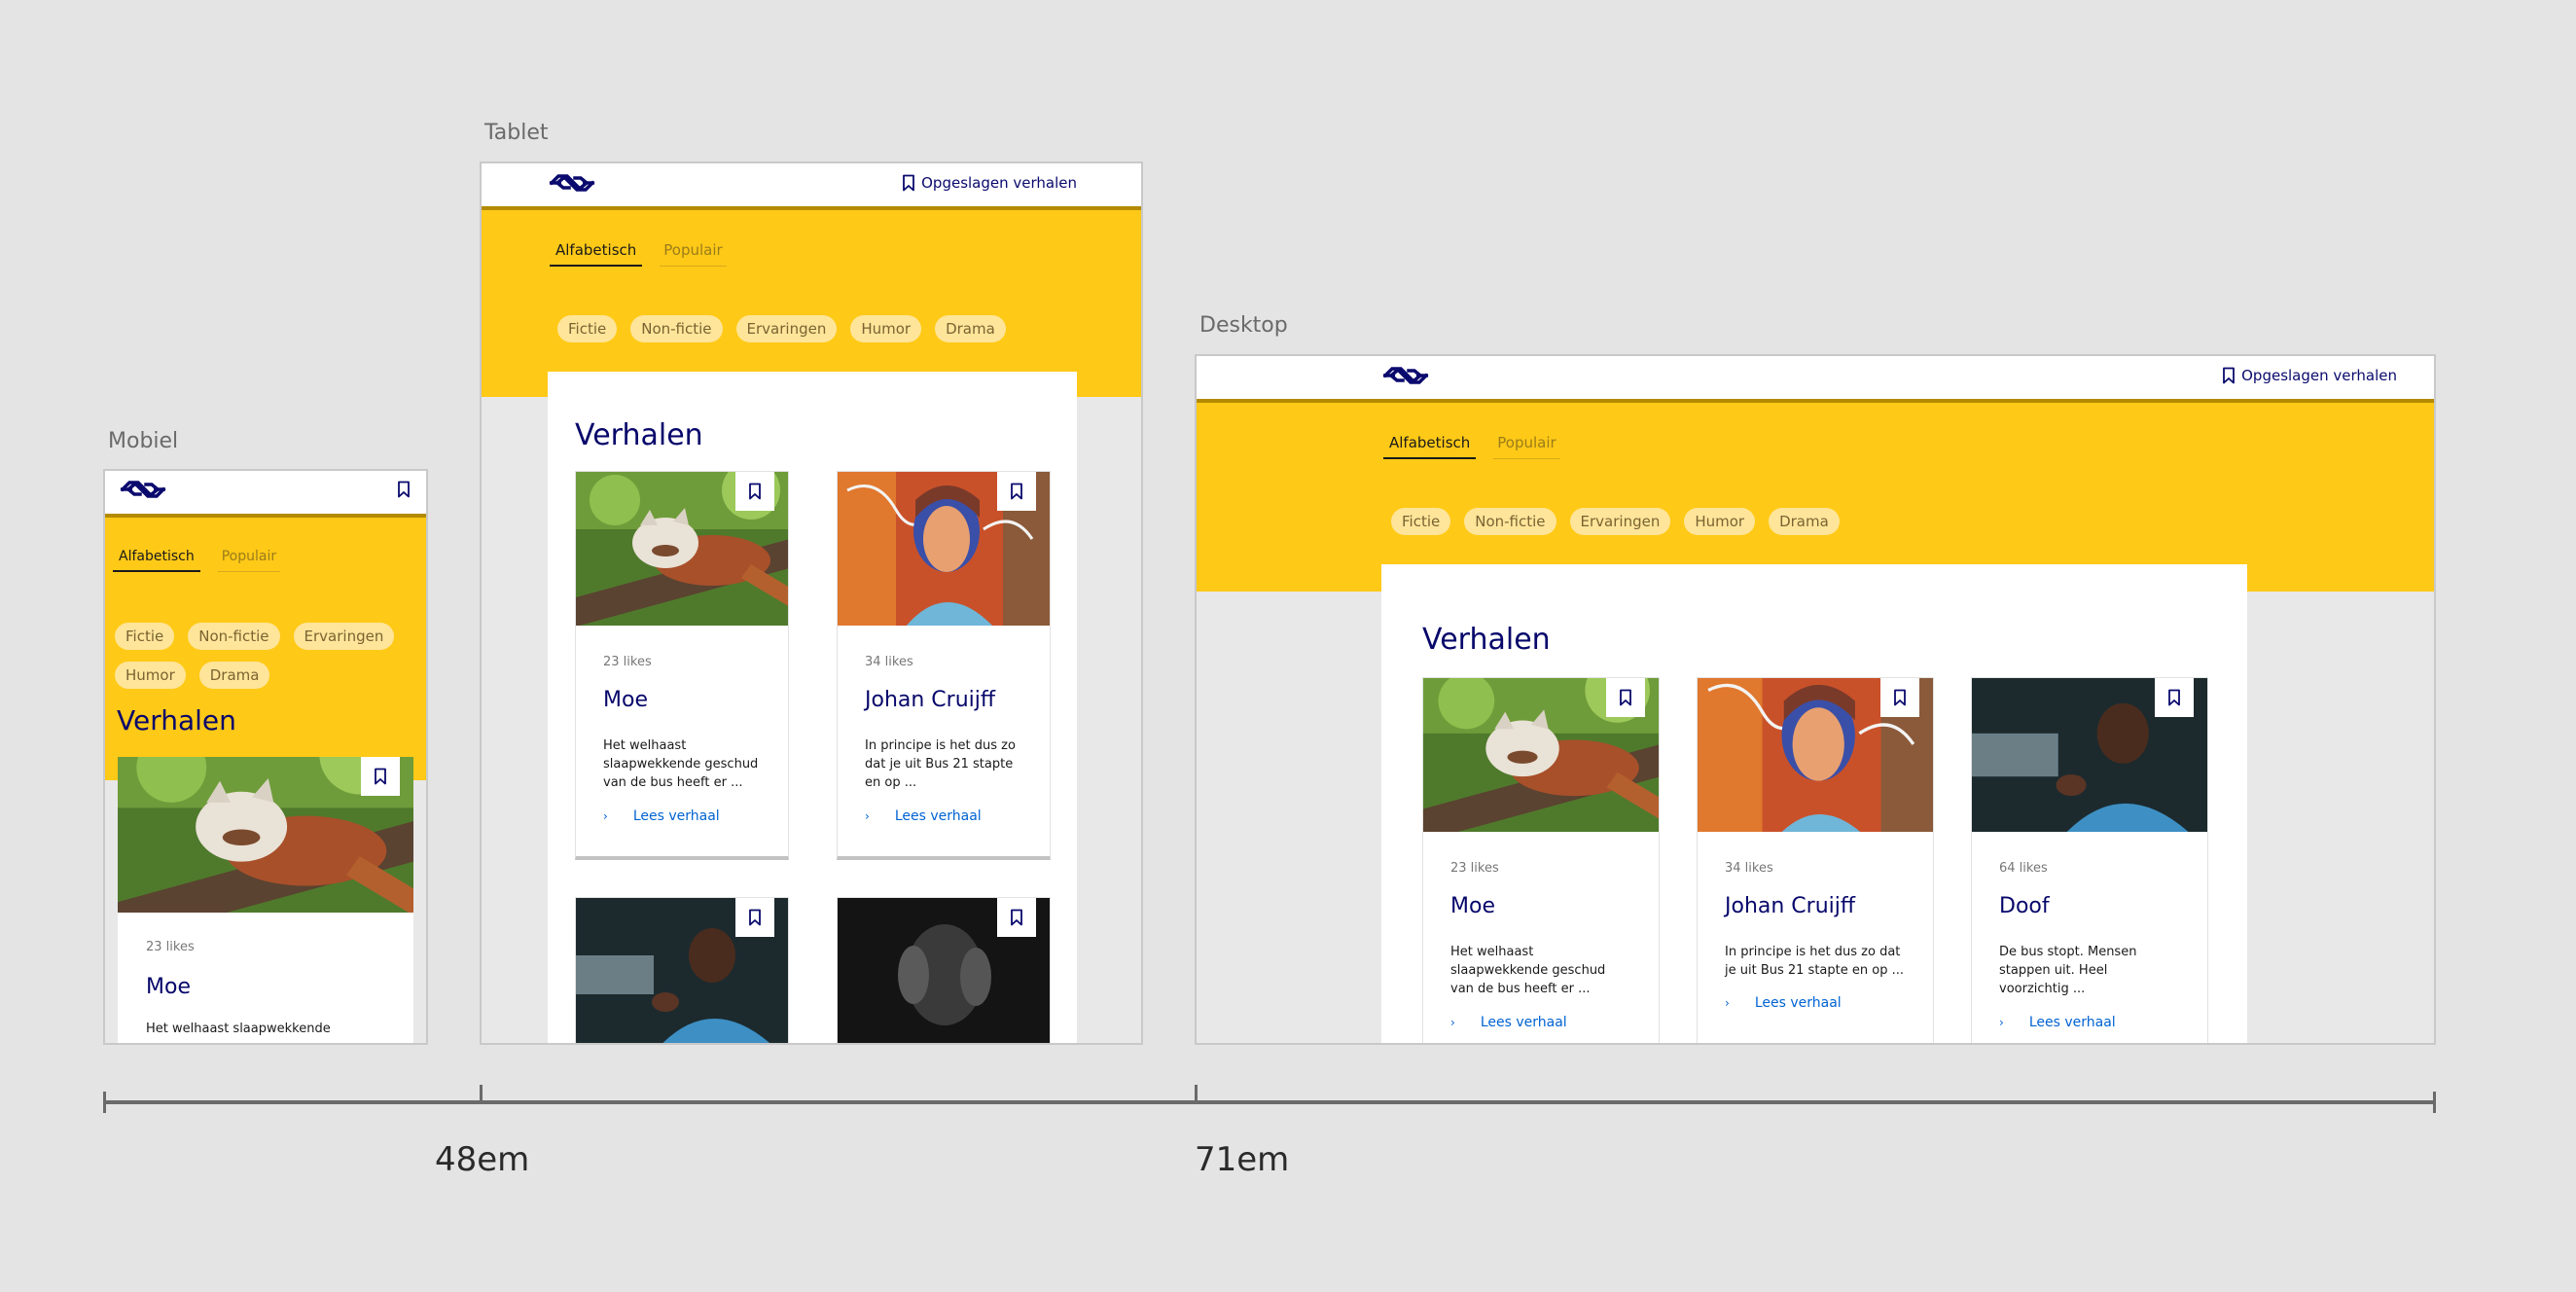 Image resolution: width=2576 pixels, height=1292 pixels. Describe the element at coordinates (404, 490) in the screenshot. I see `saved-stories-button` at that location.